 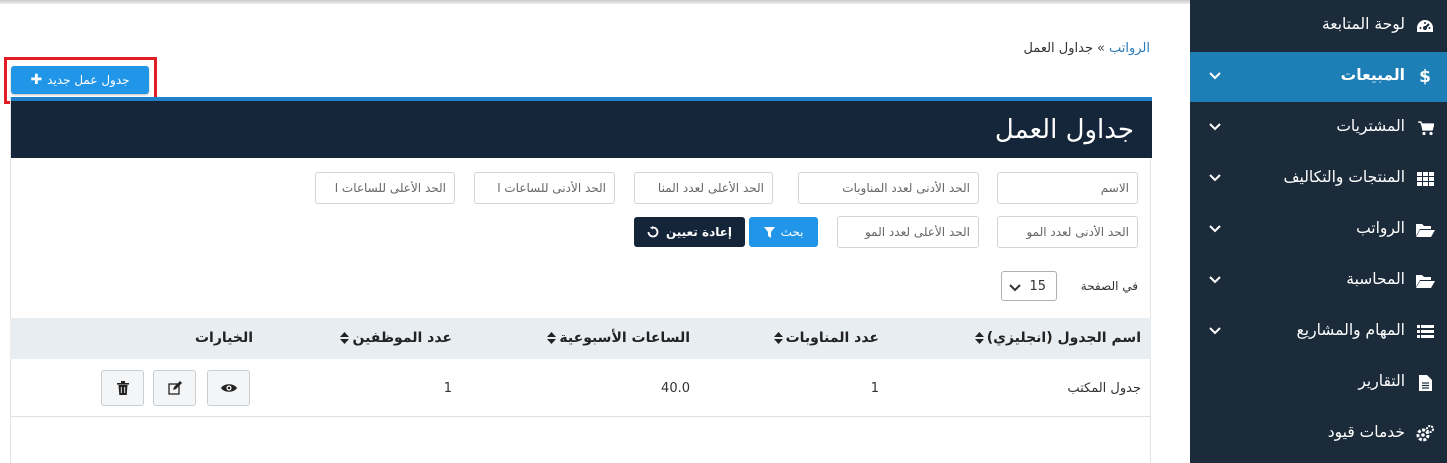 I want to click on sidebar-item-payroll: الرواتب, so click(x=1318, y=230).